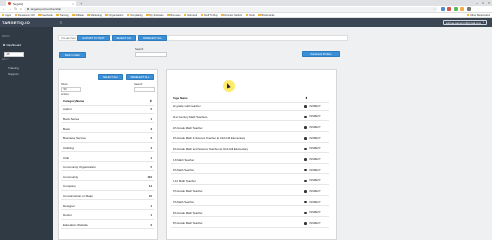 The height and width of the screenshot is (240, 492). What do you see at coordinates (21, 9) in the screenshot?
I see `home-icon: ⌂` at bounding box center [21, 9].